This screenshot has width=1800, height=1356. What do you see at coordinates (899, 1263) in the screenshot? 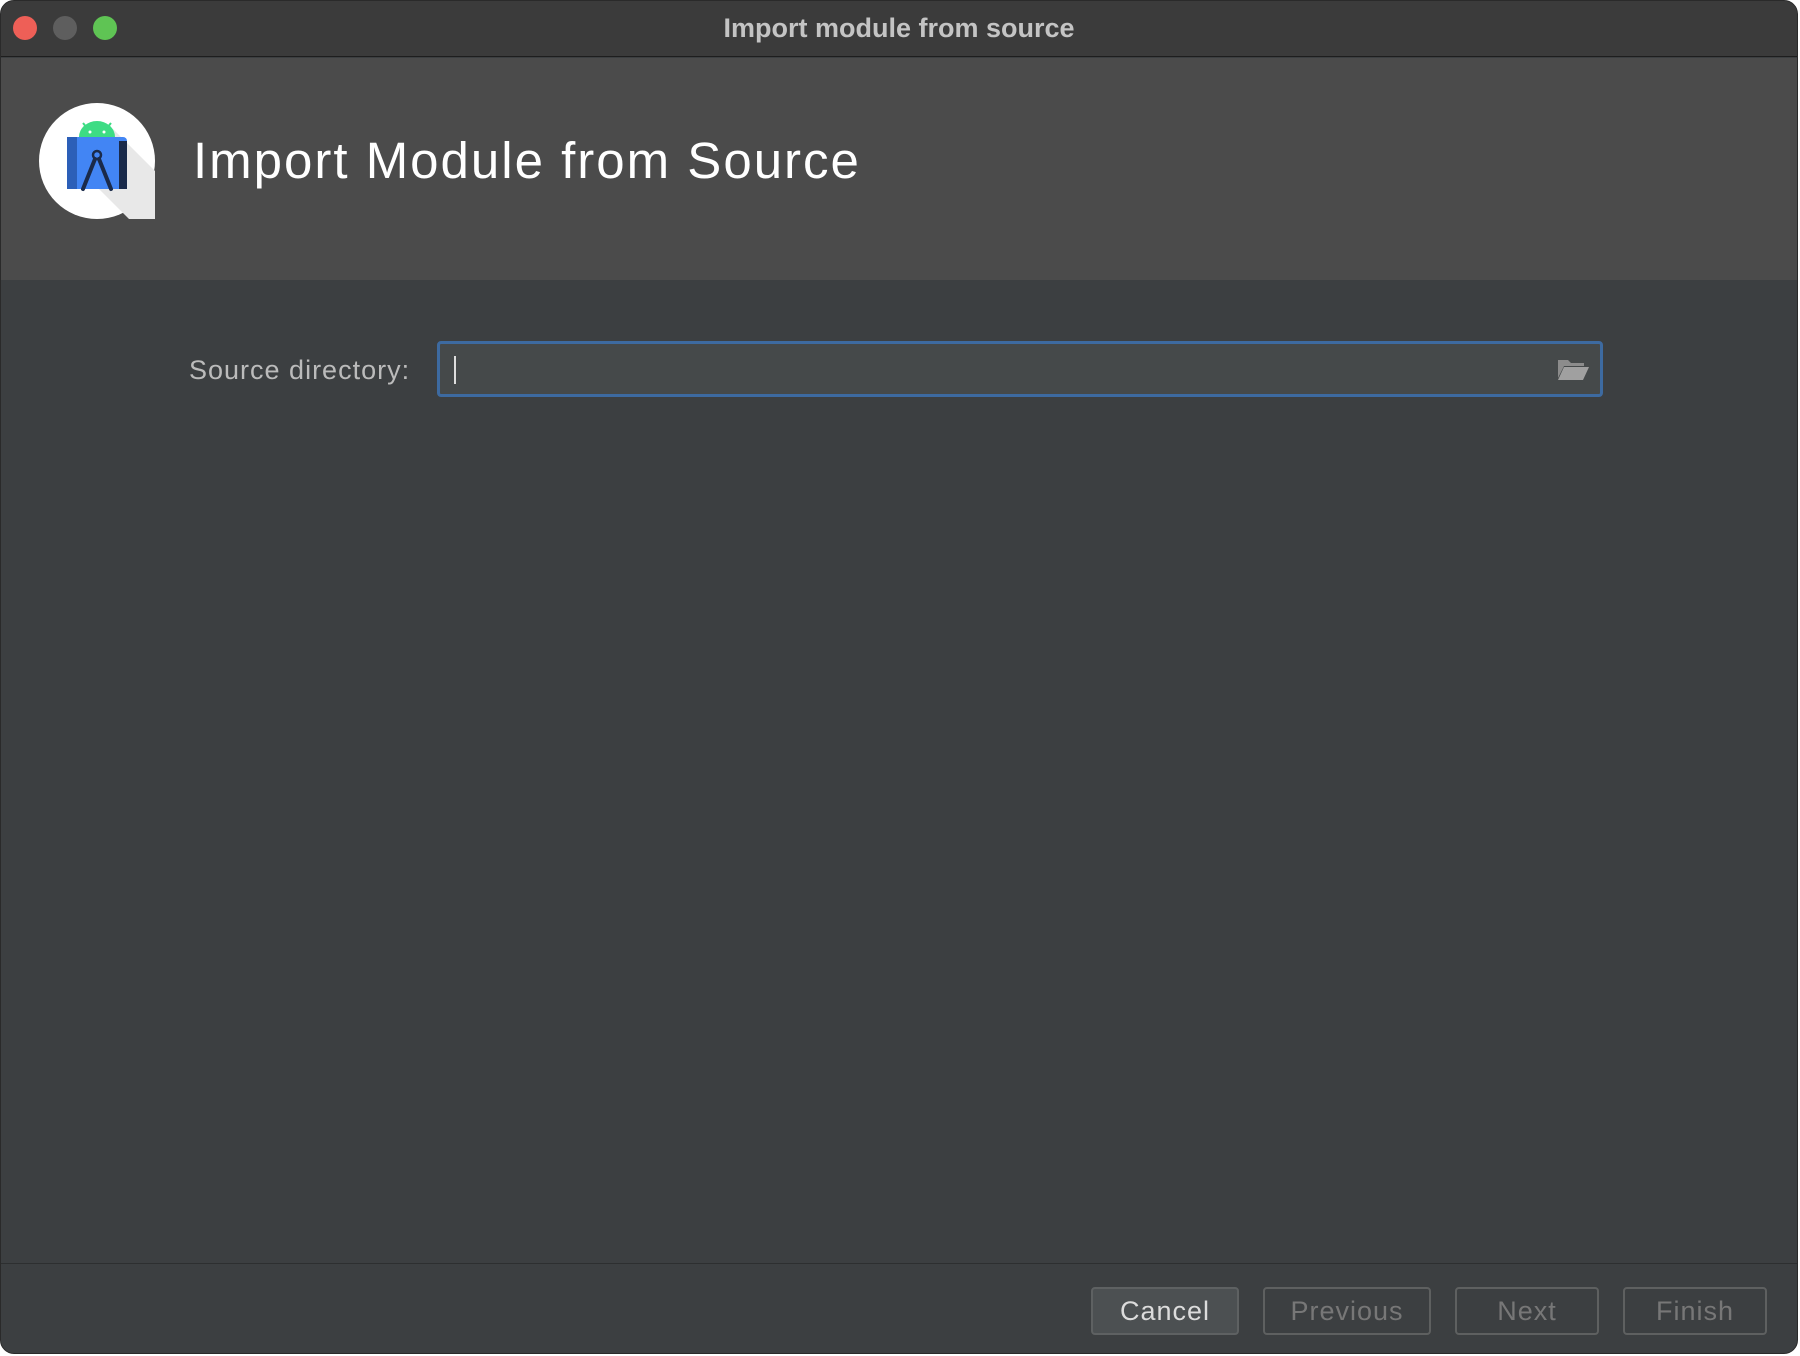
I see `footer-divider` at bounding box center [899, 1263].